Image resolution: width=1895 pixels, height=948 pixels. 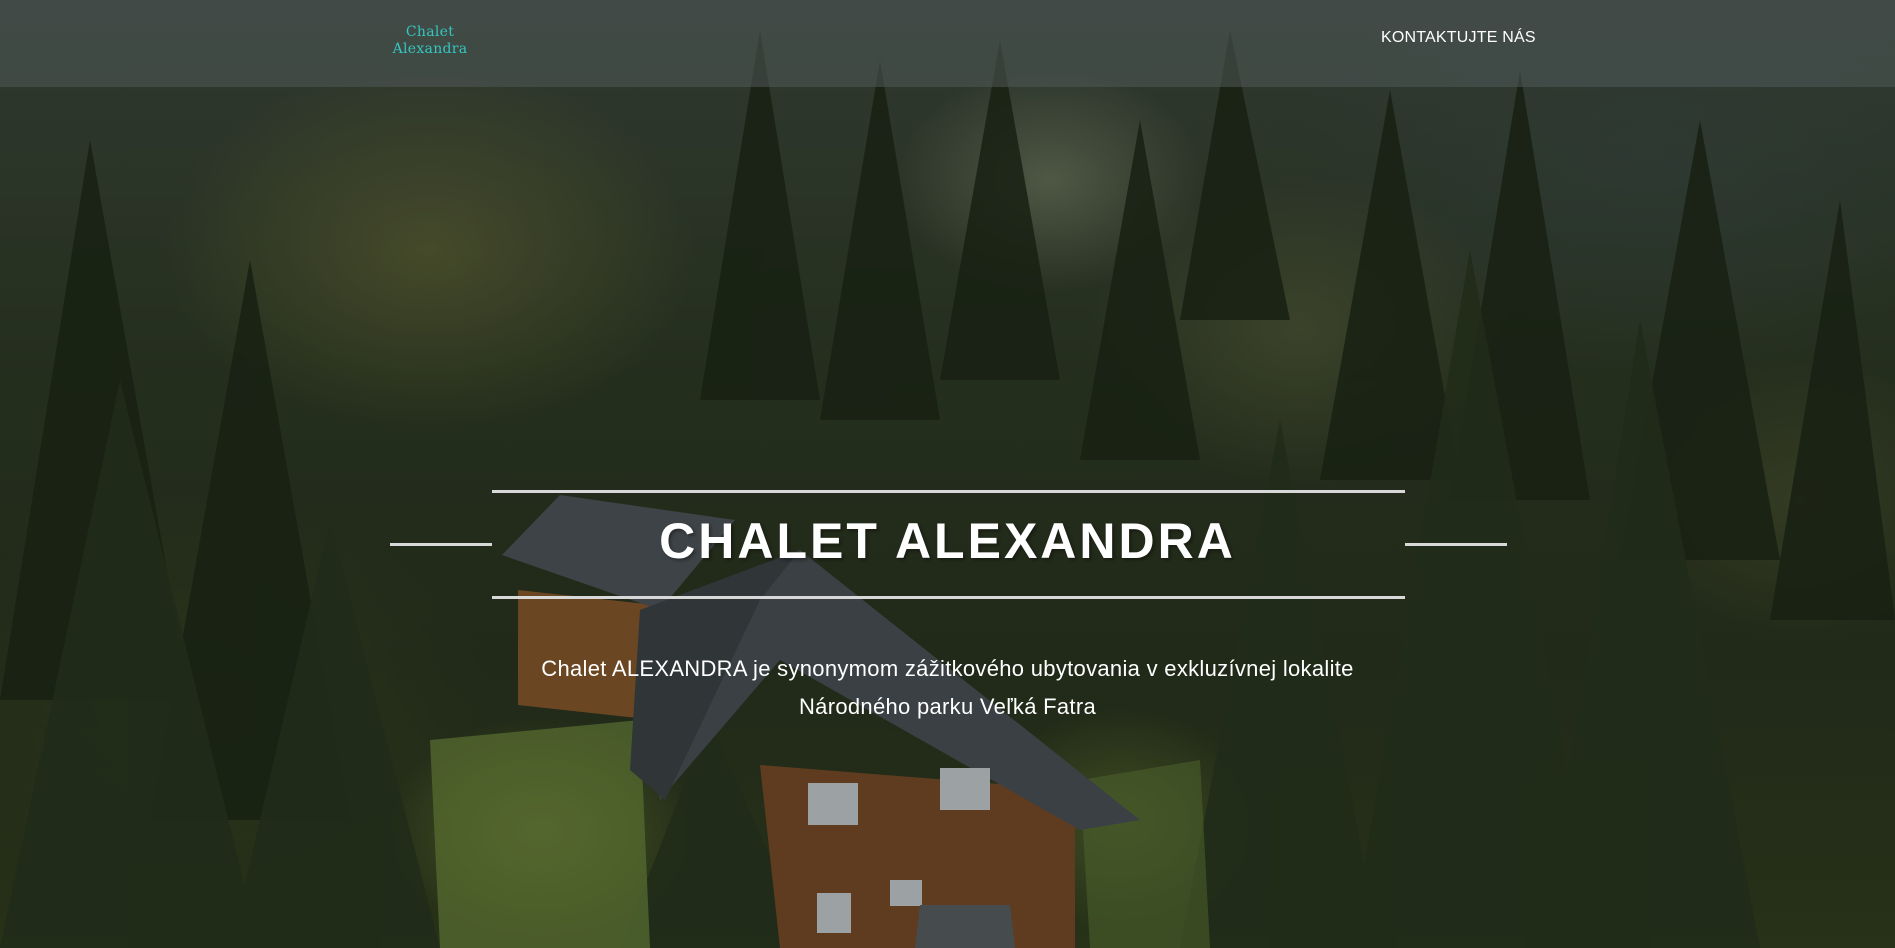 What do you see at coordinates (1458, 38) in the screenshot?
I see `contact-us-link: KONTAKTUJTE NÁS` at bounding box center [1458, 38].